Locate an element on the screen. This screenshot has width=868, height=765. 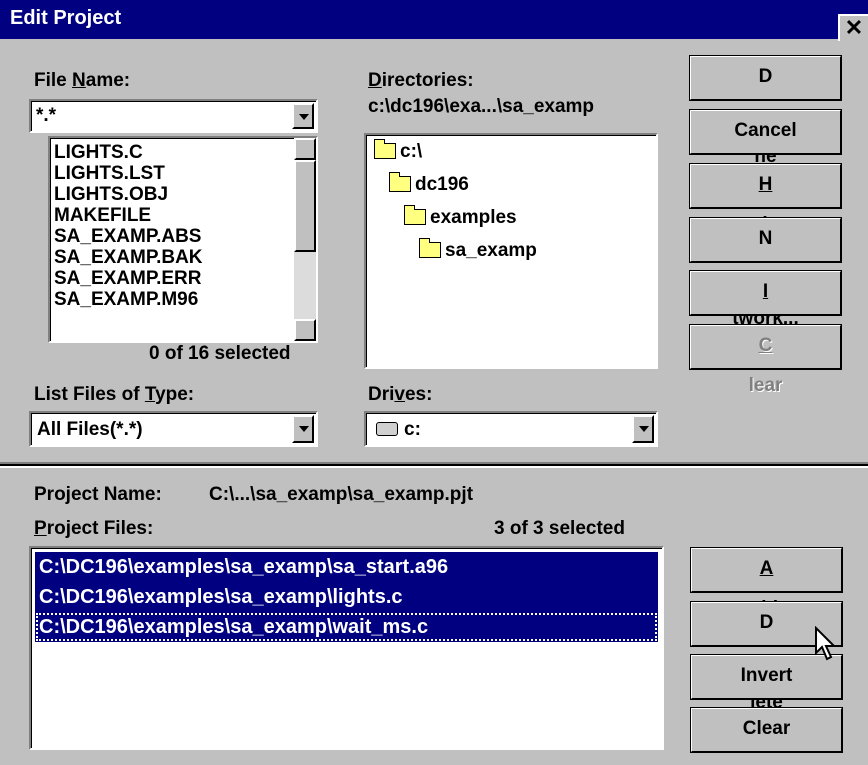
directories-path: c:\dc196\exa...\sa_examp is located at coordinates (481, 106).